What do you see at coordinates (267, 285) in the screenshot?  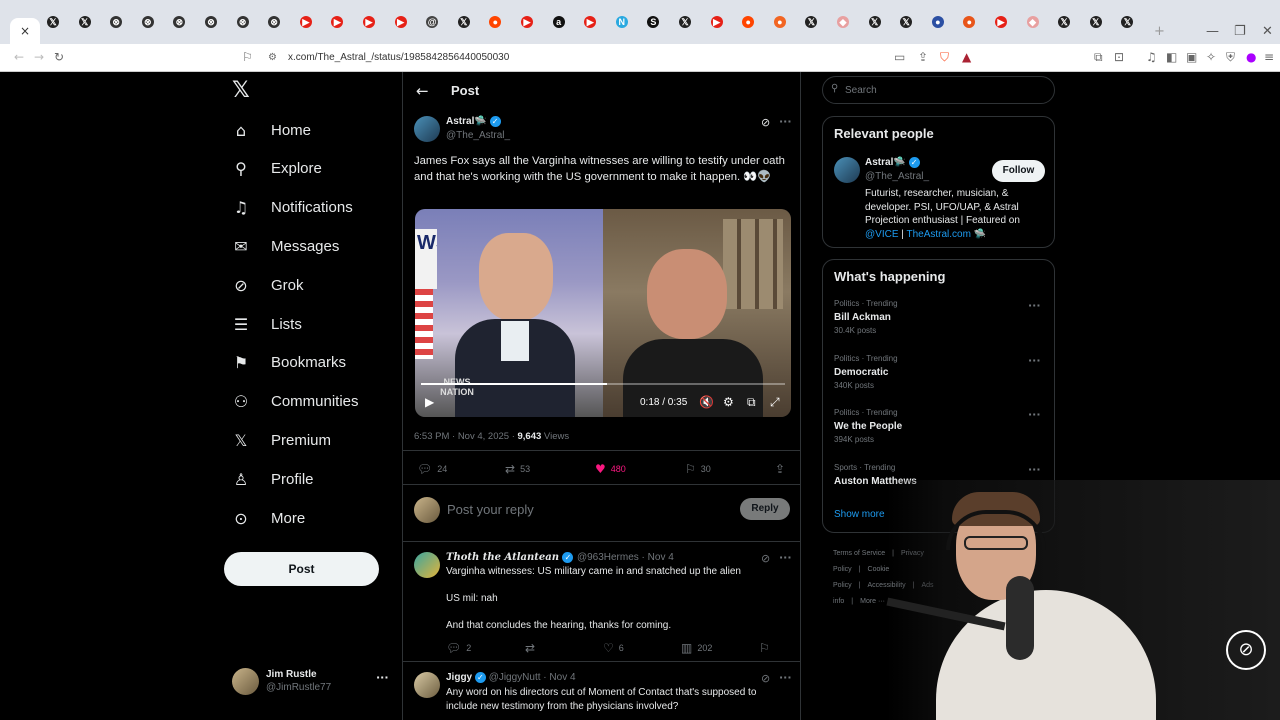 I see `nav-item-grok: ⊘ Grok` at bounding box center [267, 285].